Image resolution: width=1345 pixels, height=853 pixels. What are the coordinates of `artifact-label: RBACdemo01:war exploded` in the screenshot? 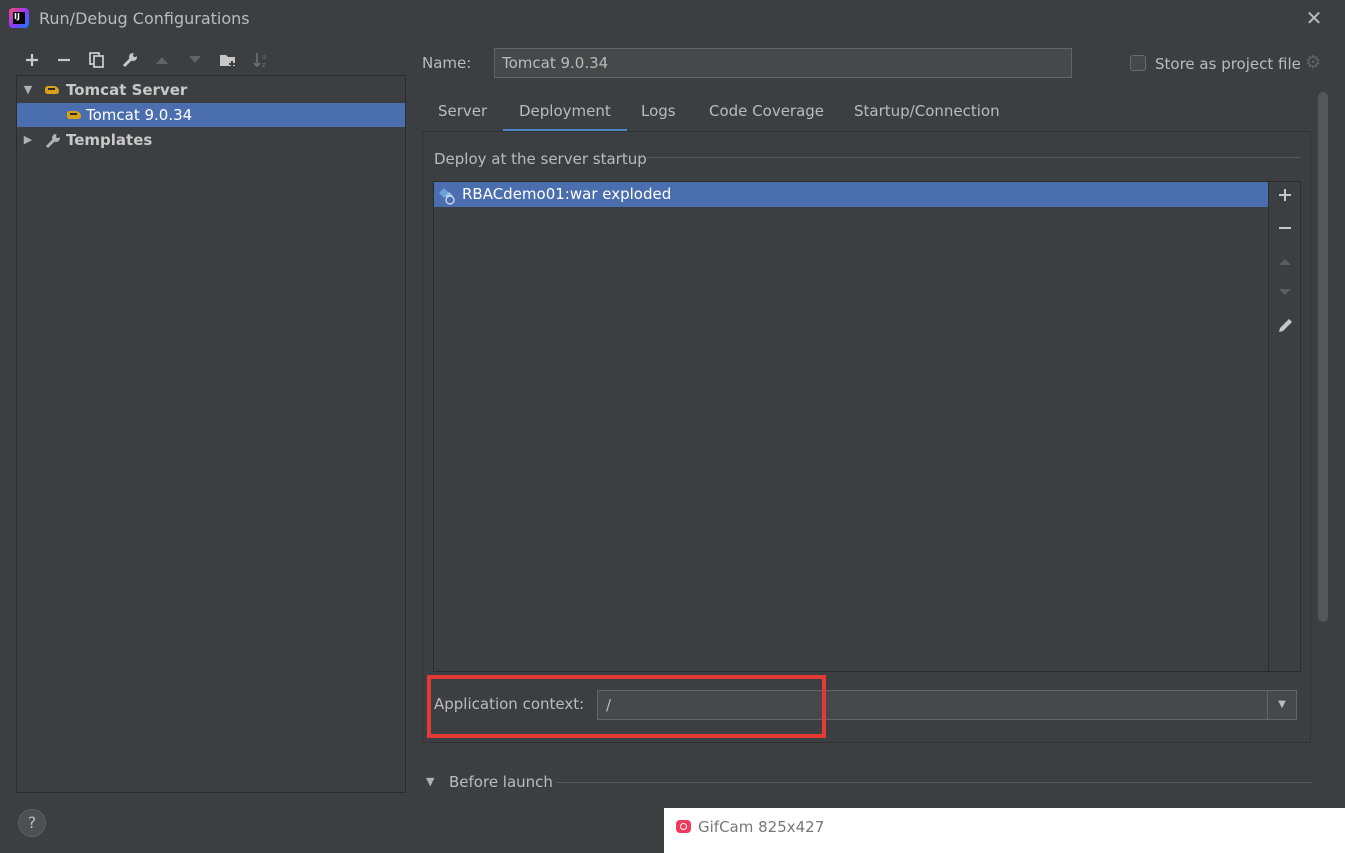 It's located at (567, 194).